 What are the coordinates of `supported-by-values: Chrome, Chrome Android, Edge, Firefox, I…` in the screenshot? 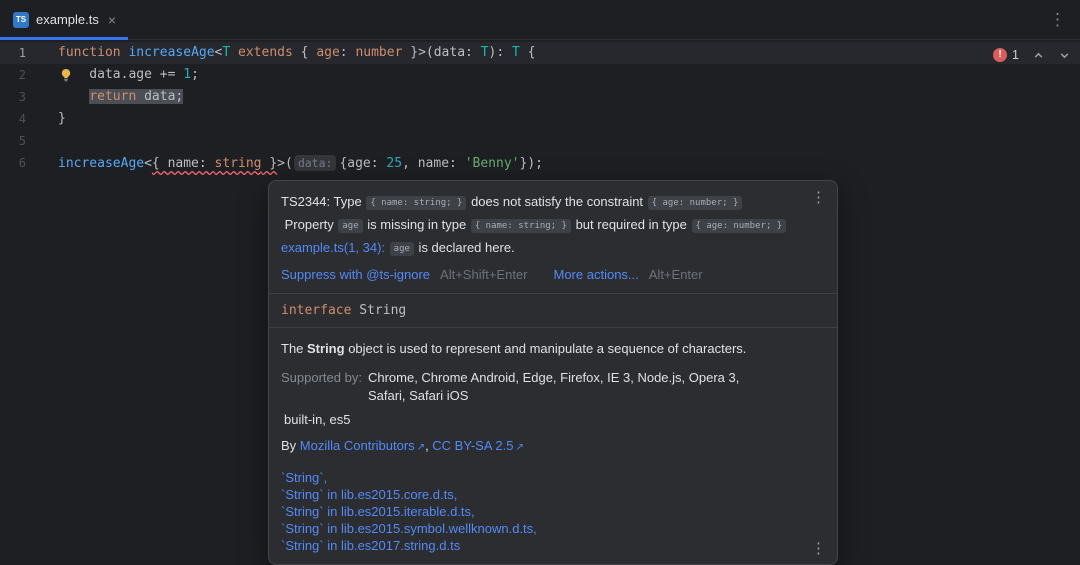 It's located at (553, 387).